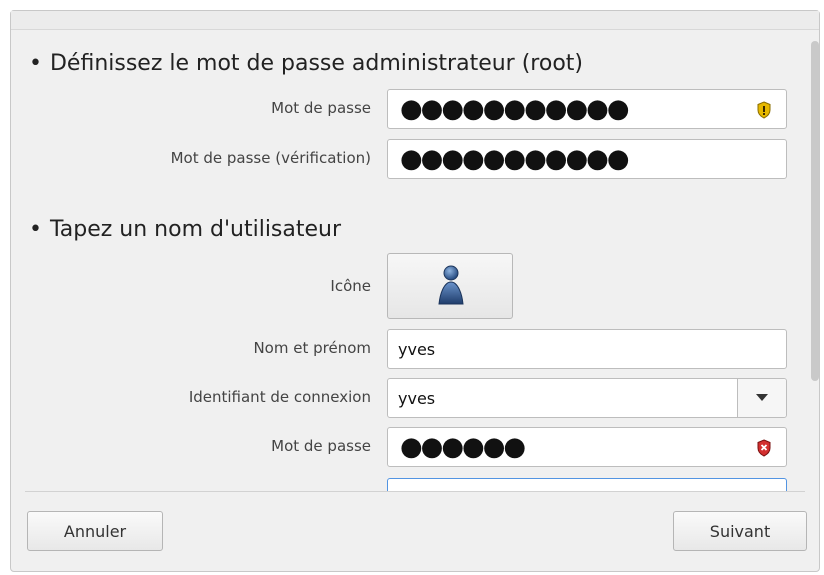 This screenshot has height=575, width=824. What do you see at coordinates (515, 159) in the screenshot?
I see `root-verify-value: ●●●●●●●●●●●` at bounding box center [515, 159].